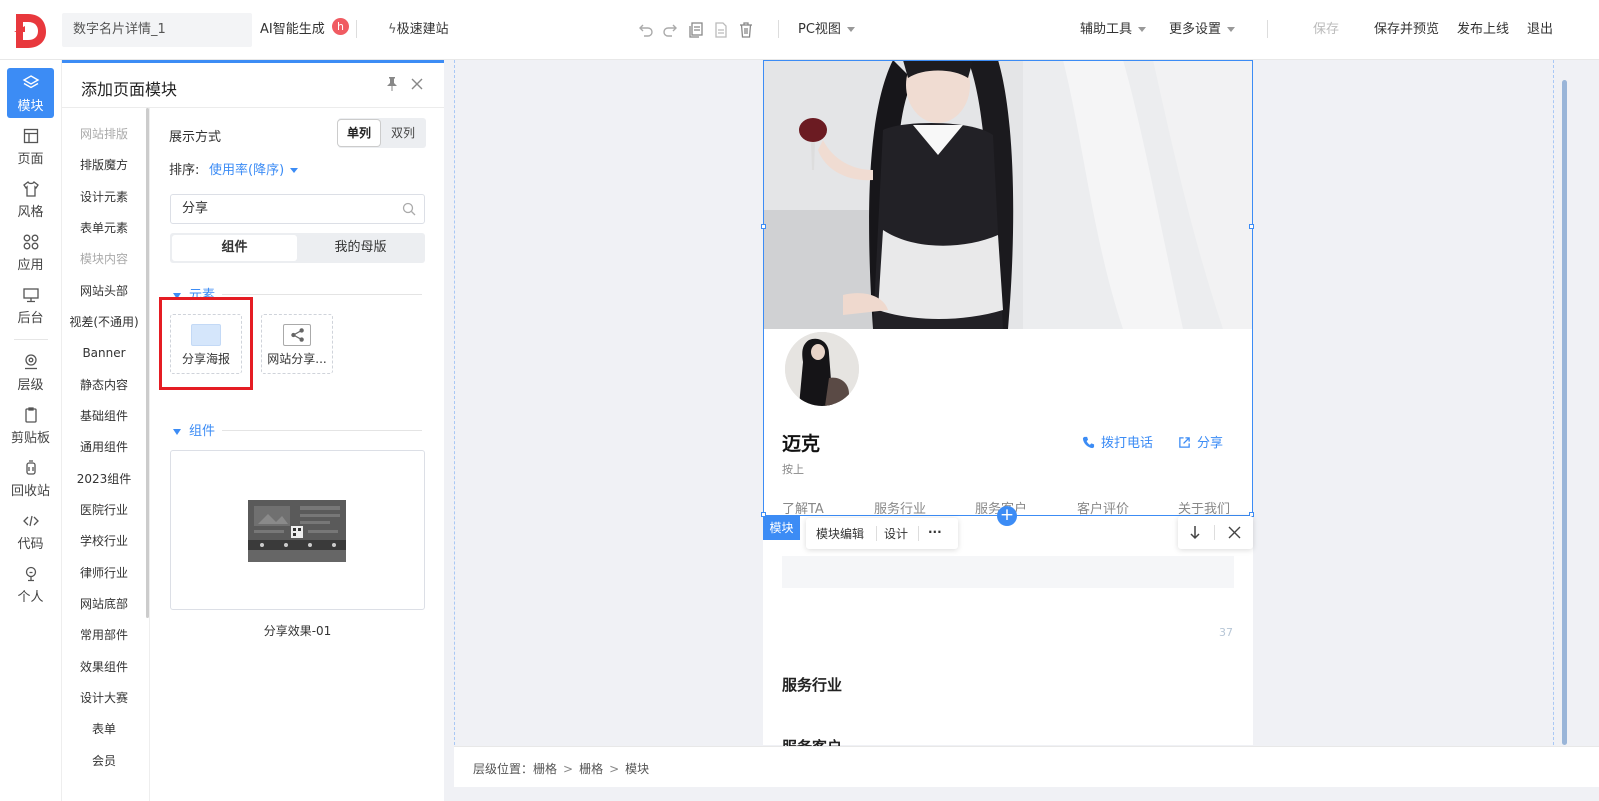 The width and height of the screenshot is (1599, 801). I want to click on move-down-icon, so click(1195, 532).